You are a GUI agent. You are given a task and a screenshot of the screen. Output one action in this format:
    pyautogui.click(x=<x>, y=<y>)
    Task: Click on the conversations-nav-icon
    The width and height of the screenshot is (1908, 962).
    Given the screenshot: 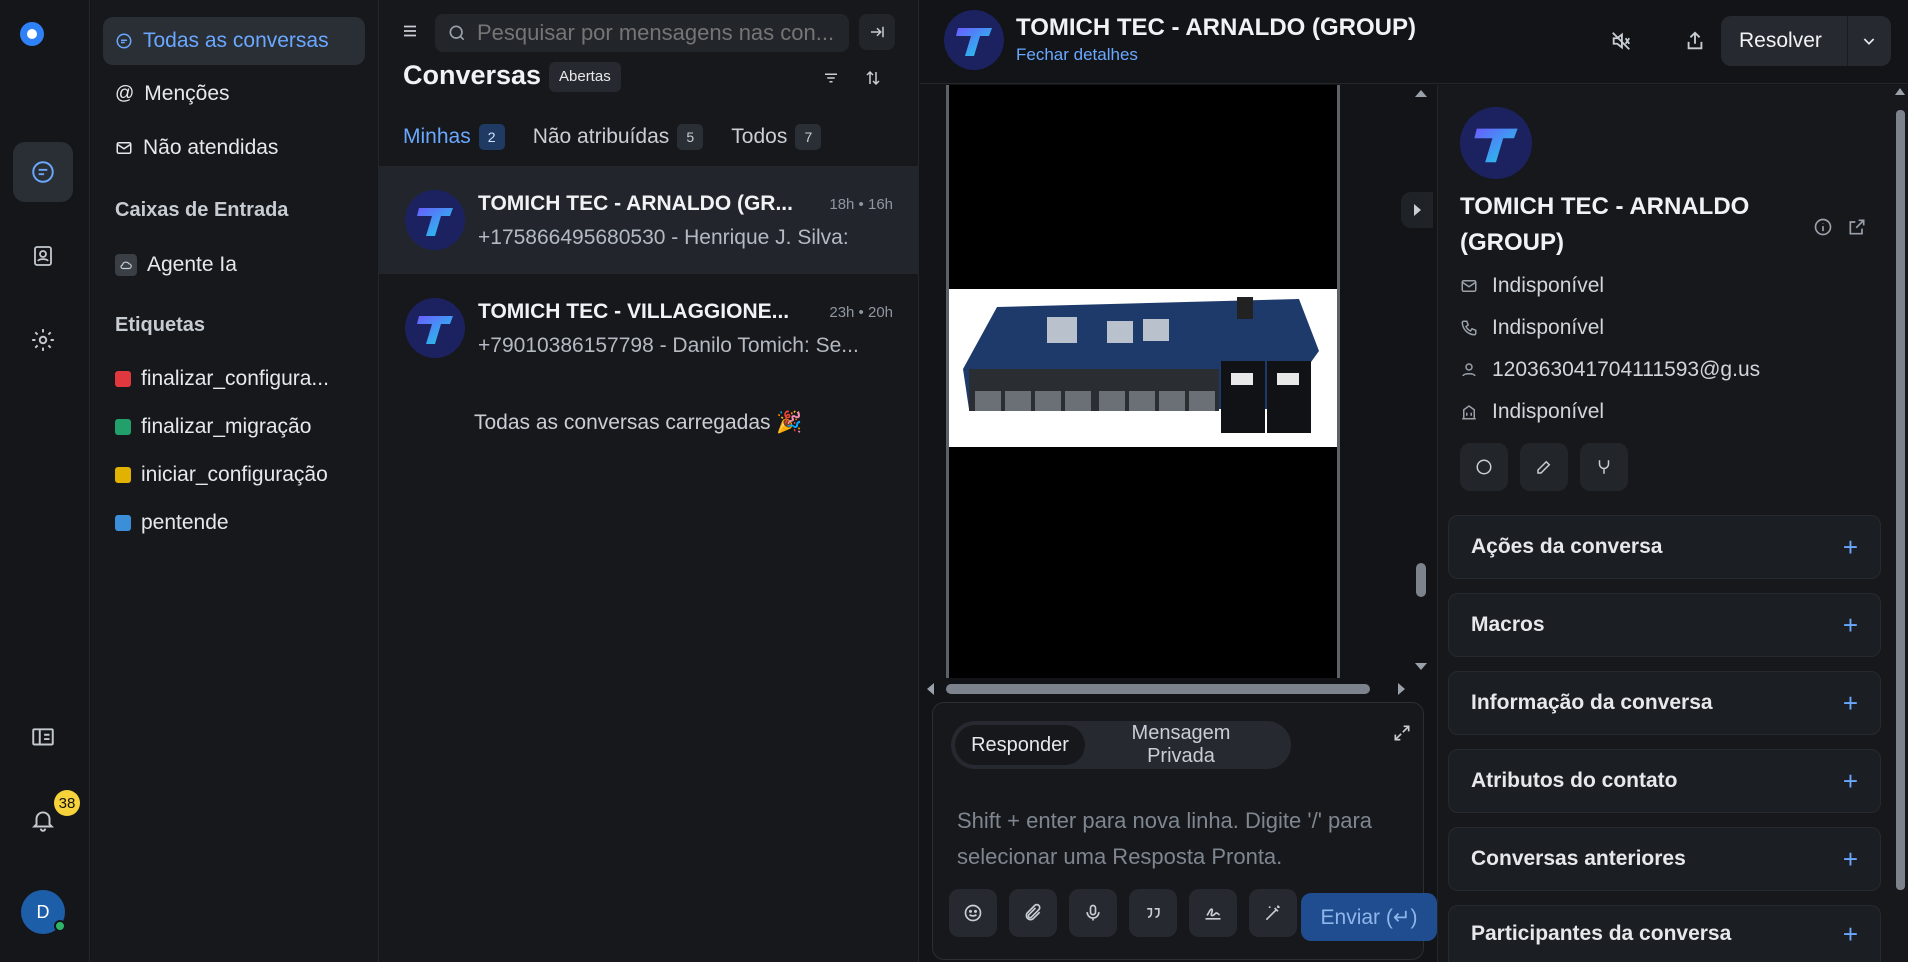 What is the action you would take?
    pyautogui.click(x=43, y=172)
    